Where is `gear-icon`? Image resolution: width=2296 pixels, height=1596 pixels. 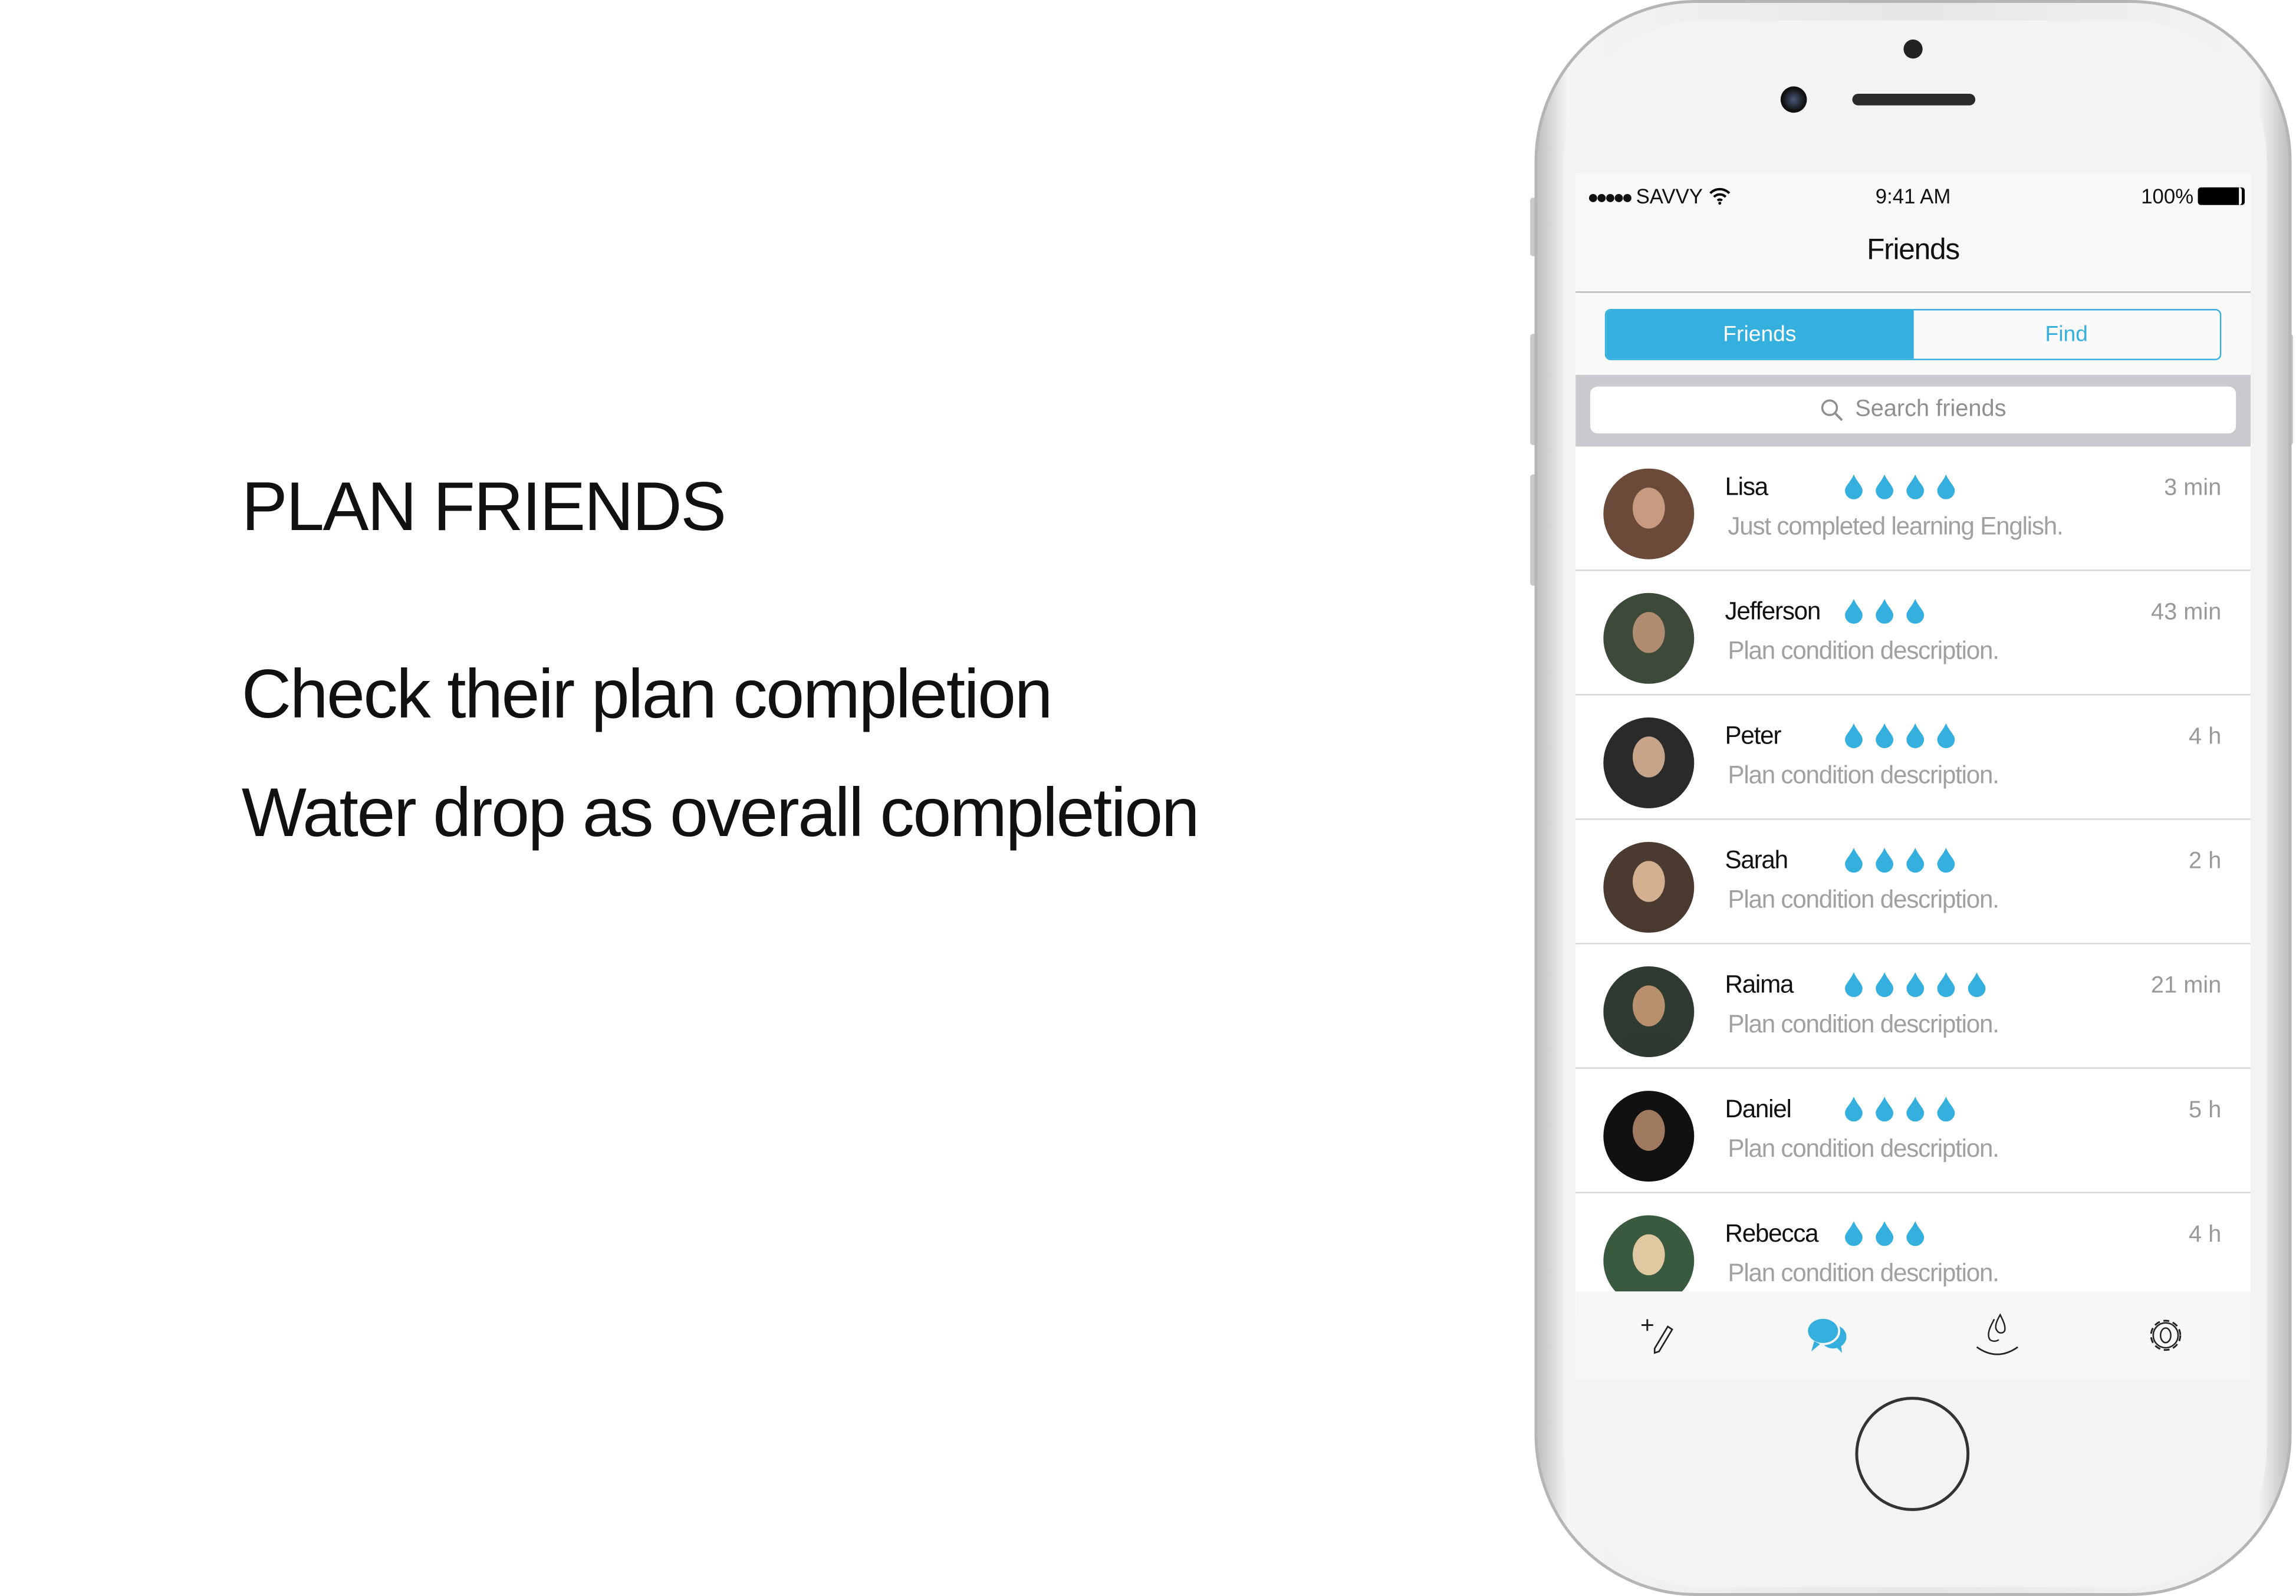 gear-icon is located at coordinates (2166, 1335).